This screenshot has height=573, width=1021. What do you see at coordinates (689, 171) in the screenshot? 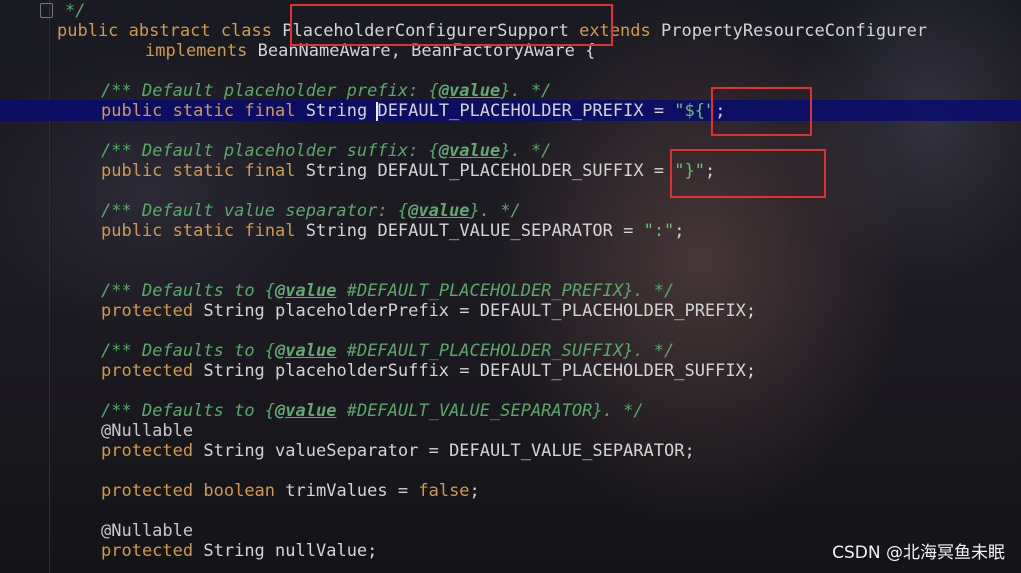
I see `suffix-value: "}"` at bounding box center [689, 171].